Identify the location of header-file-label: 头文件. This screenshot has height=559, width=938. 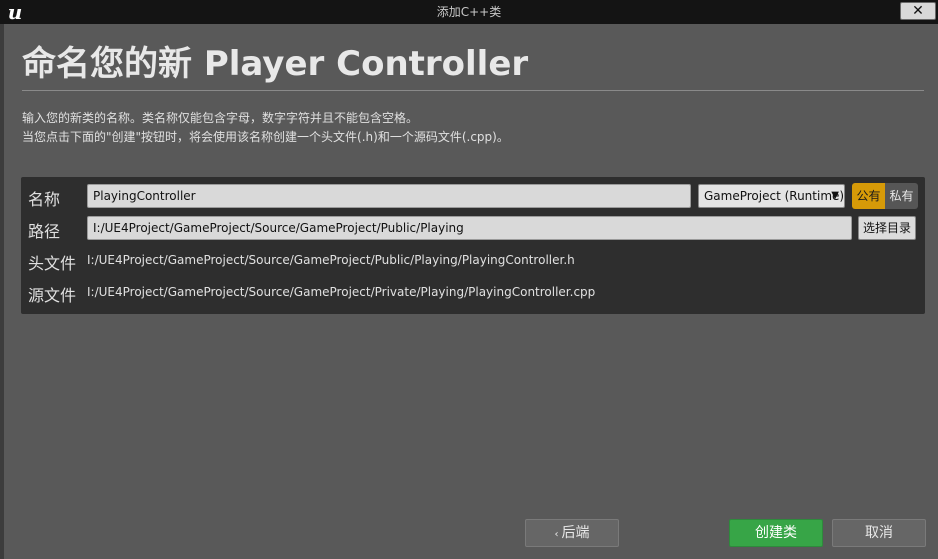
(52, 263).